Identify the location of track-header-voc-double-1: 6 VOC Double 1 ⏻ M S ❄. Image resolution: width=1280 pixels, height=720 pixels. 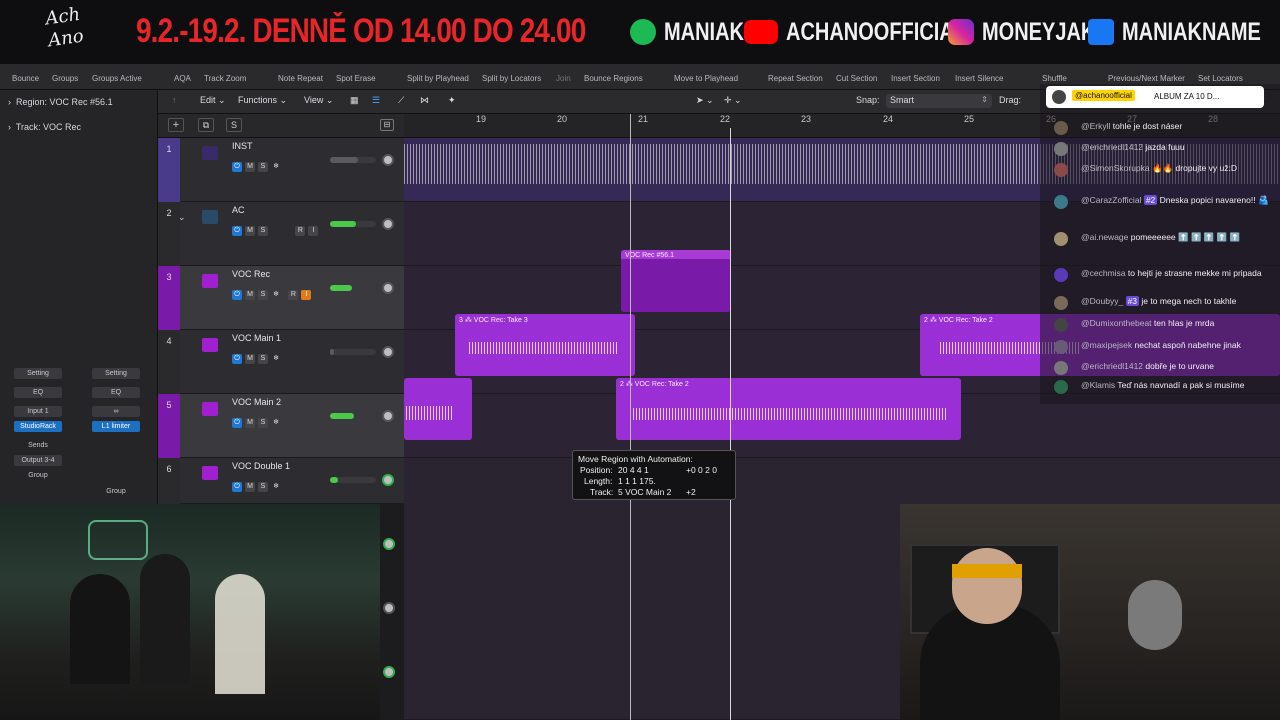
(281, 481).